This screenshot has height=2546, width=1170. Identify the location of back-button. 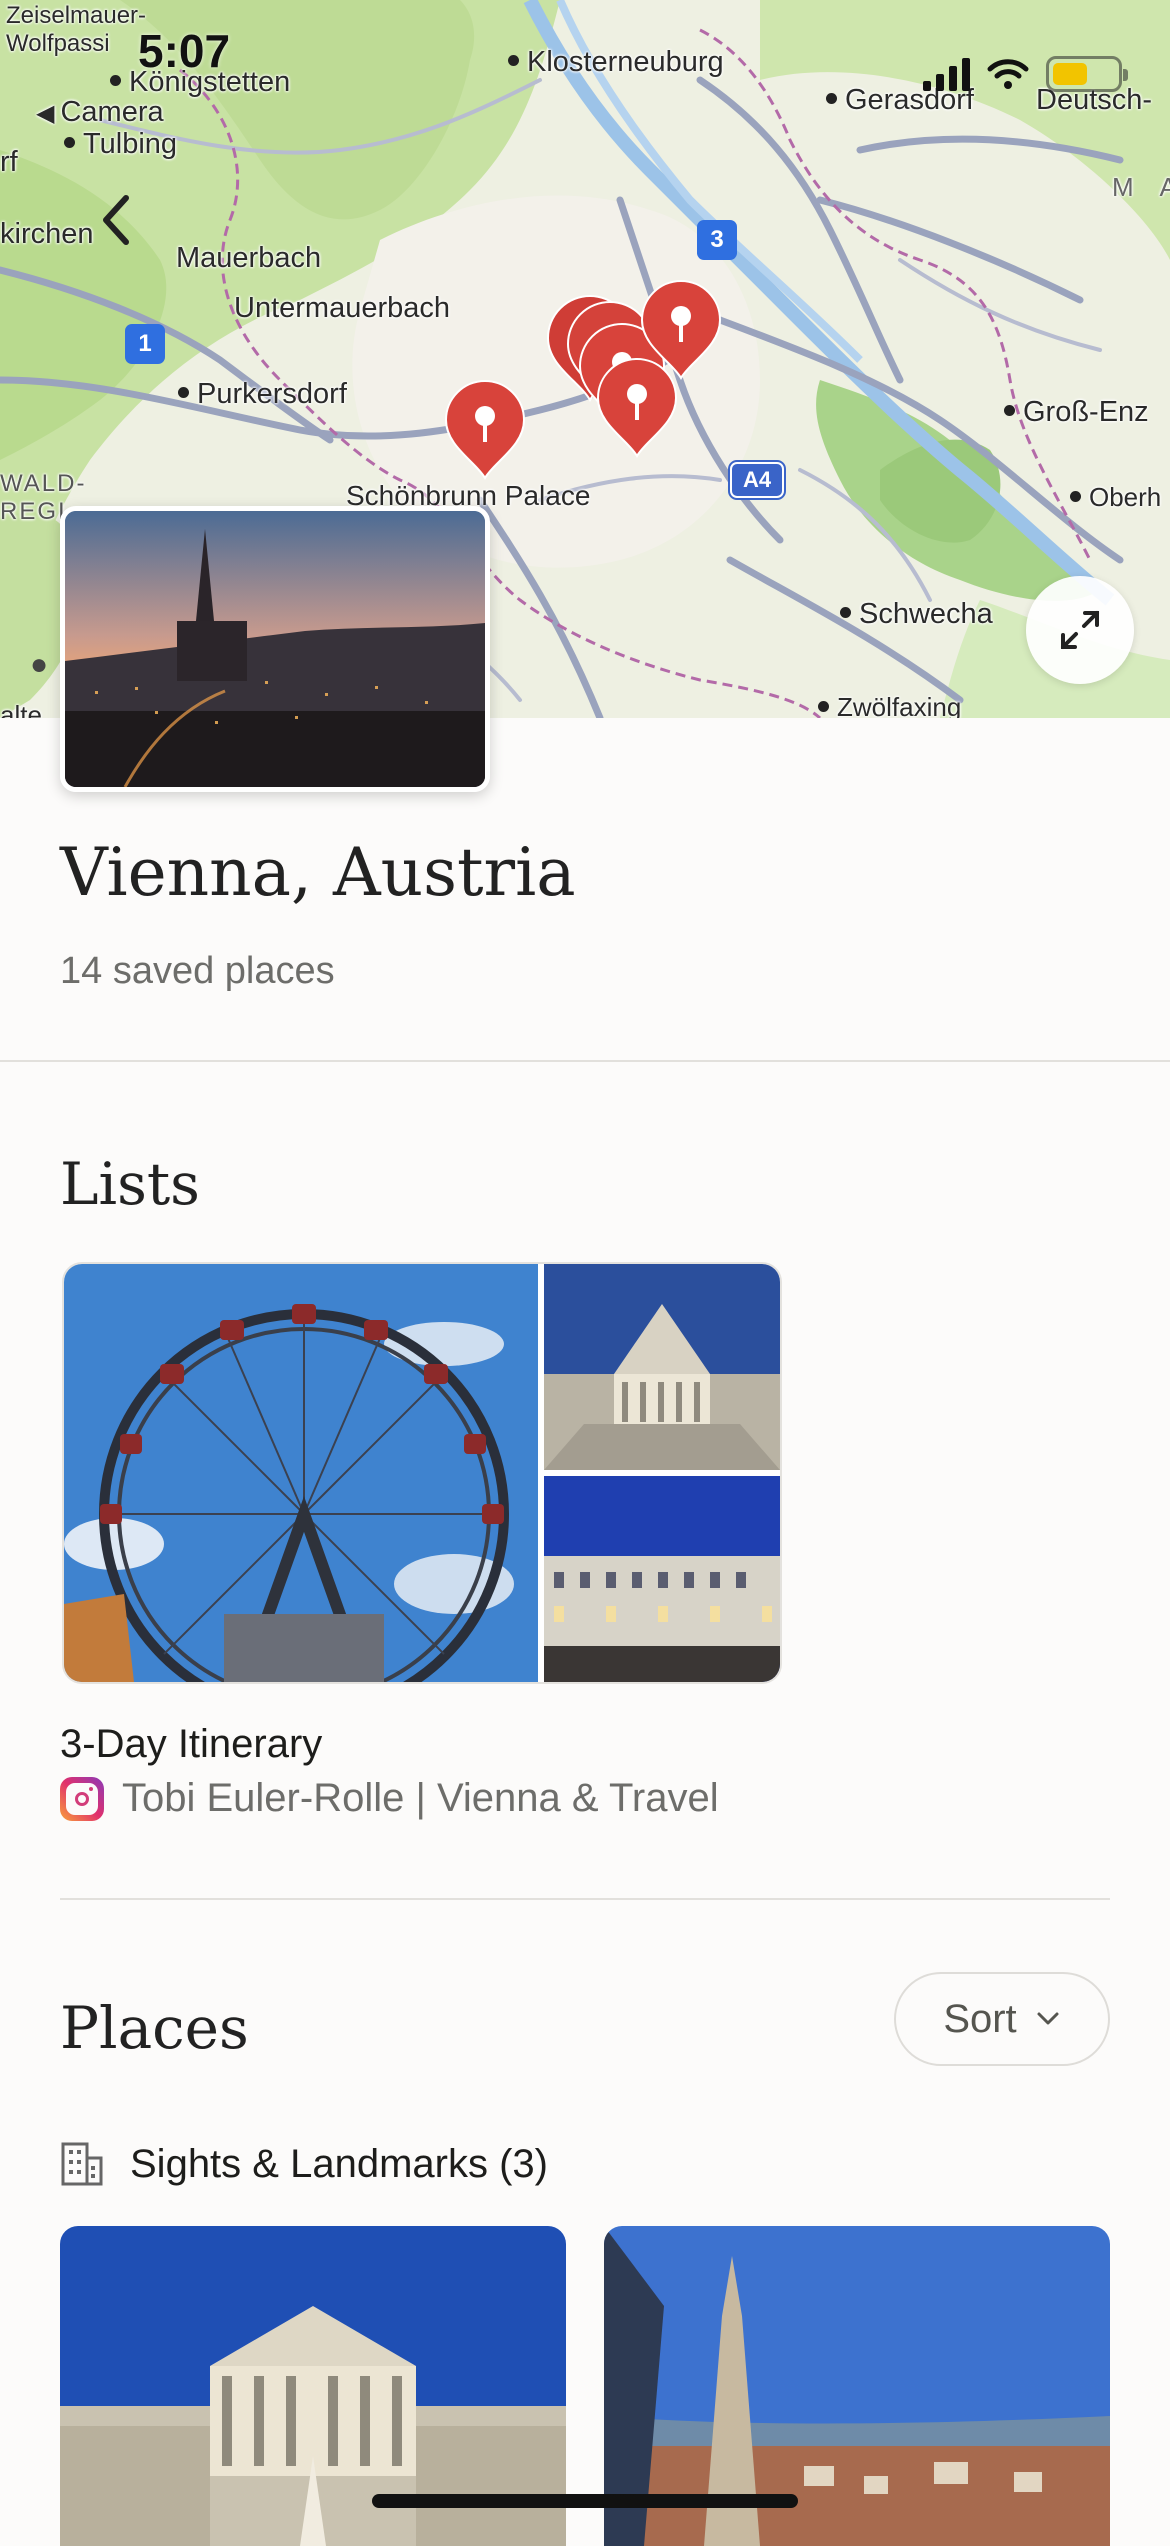
(116, 220).